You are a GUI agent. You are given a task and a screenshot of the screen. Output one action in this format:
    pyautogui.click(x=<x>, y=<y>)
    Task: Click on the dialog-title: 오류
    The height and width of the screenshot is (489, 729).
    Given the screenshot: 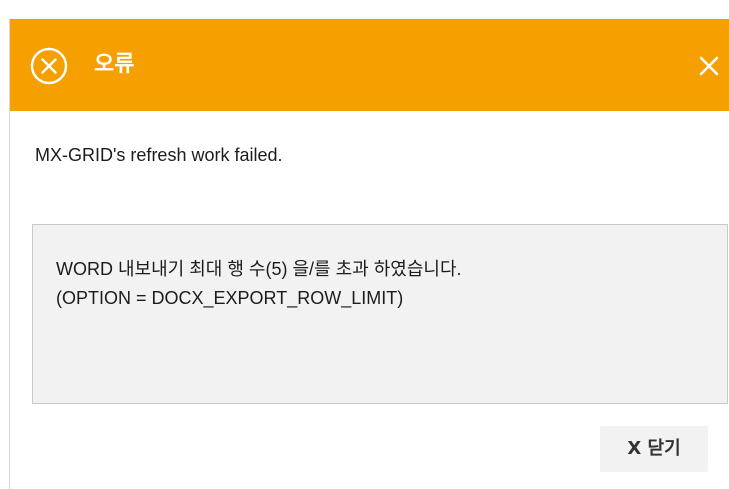 What is the action you would take?
    pyautogui.click(x=114, y=64)
    